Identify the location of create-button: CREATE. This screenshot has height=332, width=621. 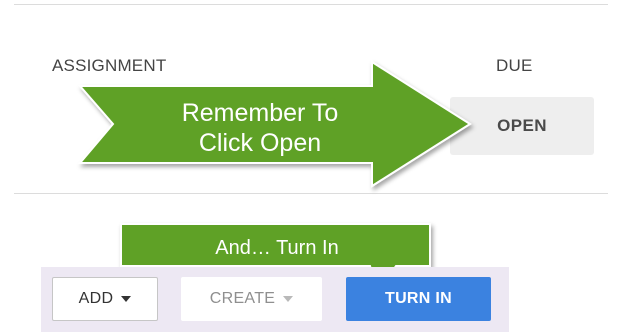
(251, 299).